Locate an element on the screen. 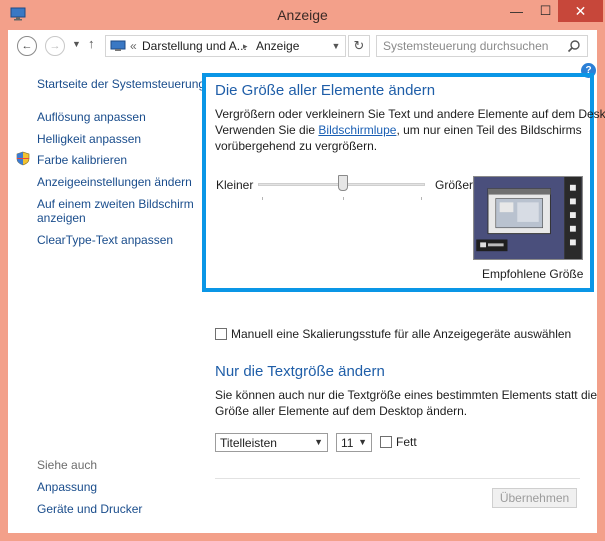  manual-scaling-checkbox is located at coordinates (221, 334).